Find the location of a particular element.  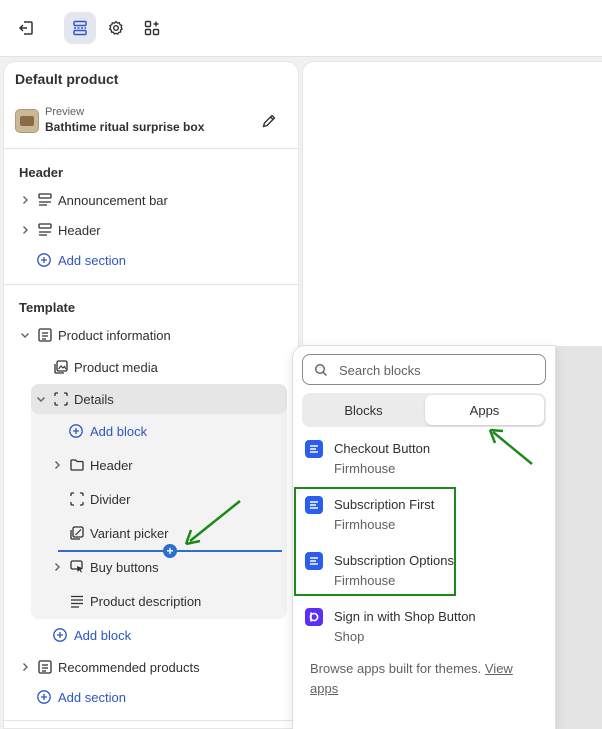

editor-topbar is located at coordinates (301, 28).